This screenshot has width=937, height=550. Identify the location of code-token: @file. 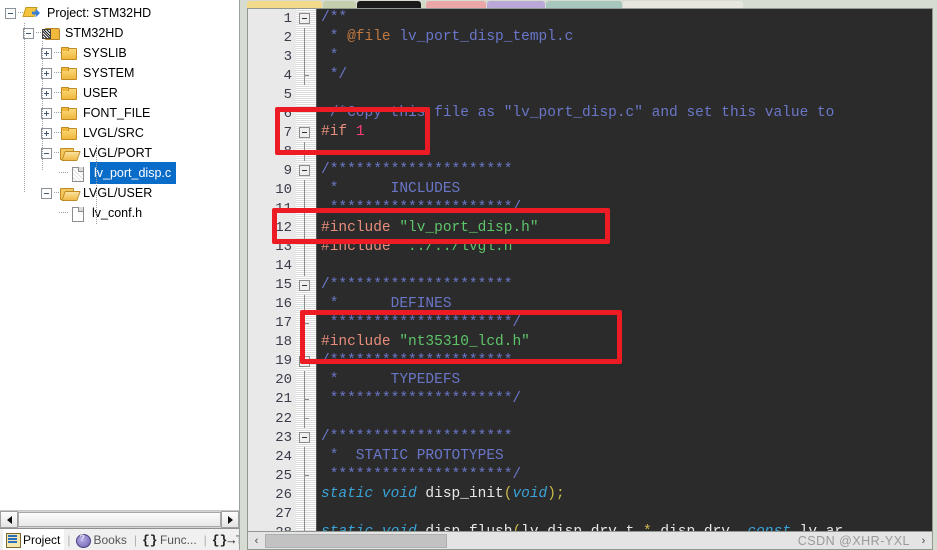
(369, 37).